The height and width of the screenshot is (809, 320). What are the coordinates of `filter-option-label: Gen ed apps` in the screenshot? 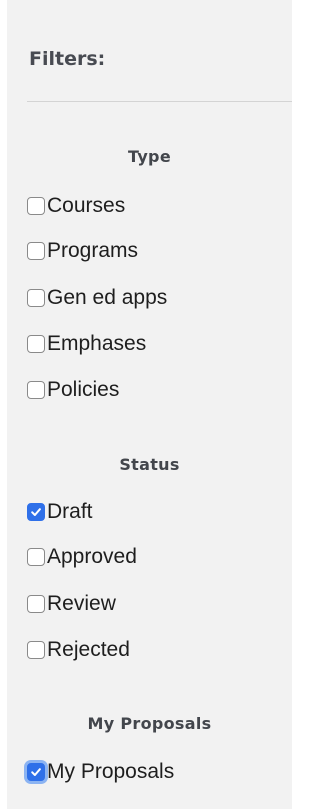 It's located at (107, 297).